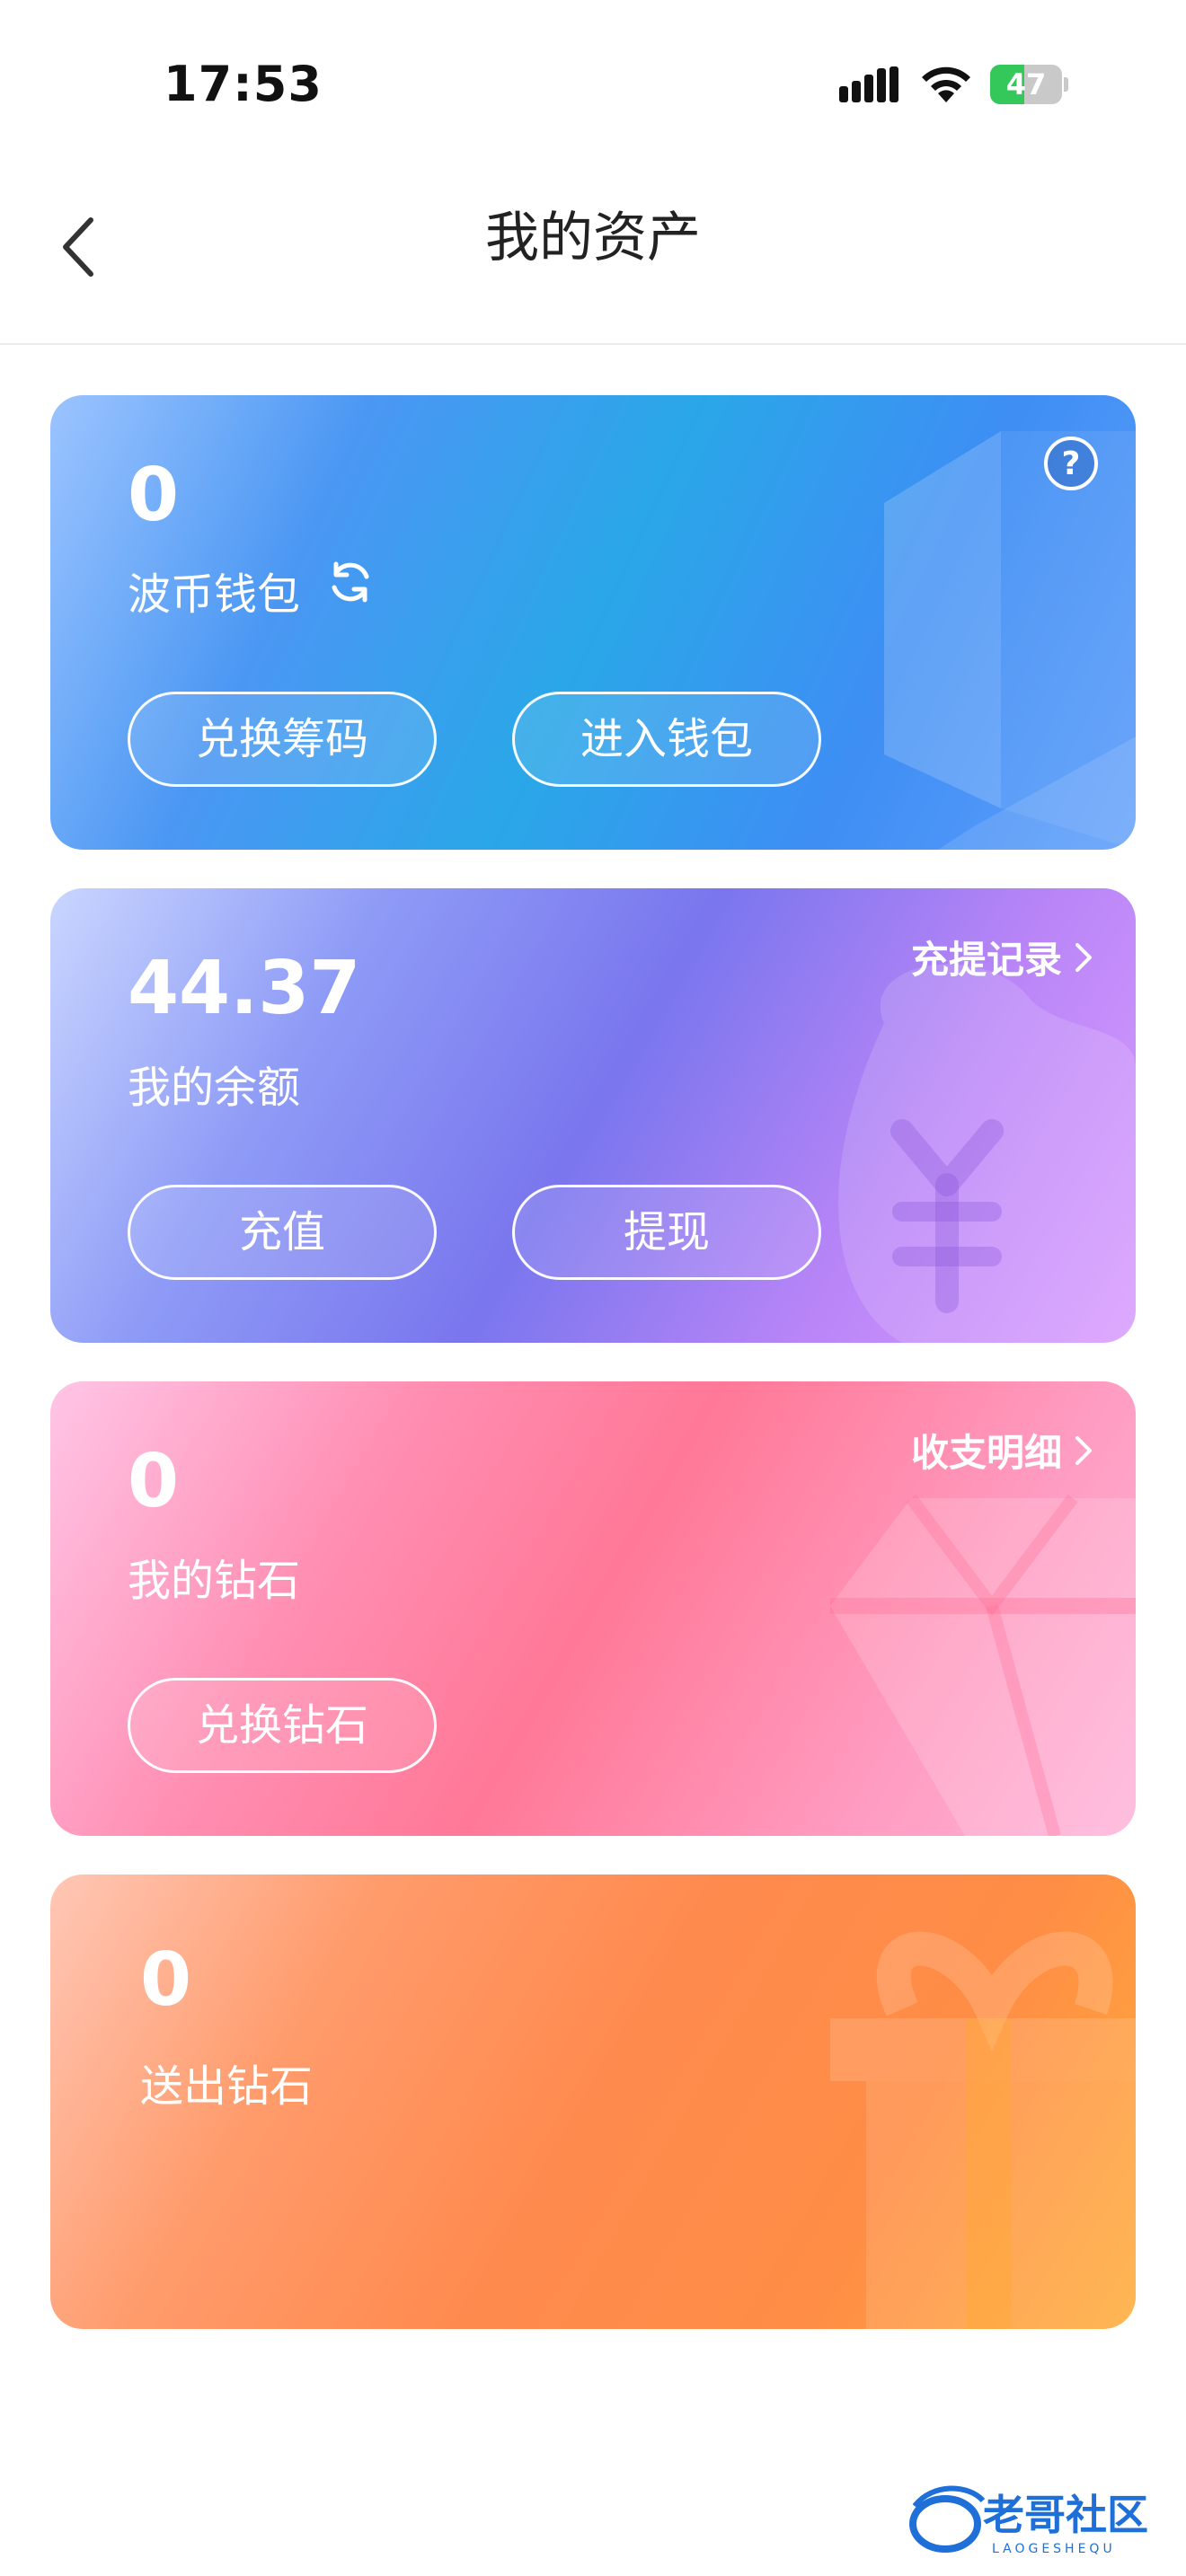  What do you see at coordinates (666, 739) in the screenshot?
I see `enter-wallet-button: 进入钱包` at bounding box center [666, 739].